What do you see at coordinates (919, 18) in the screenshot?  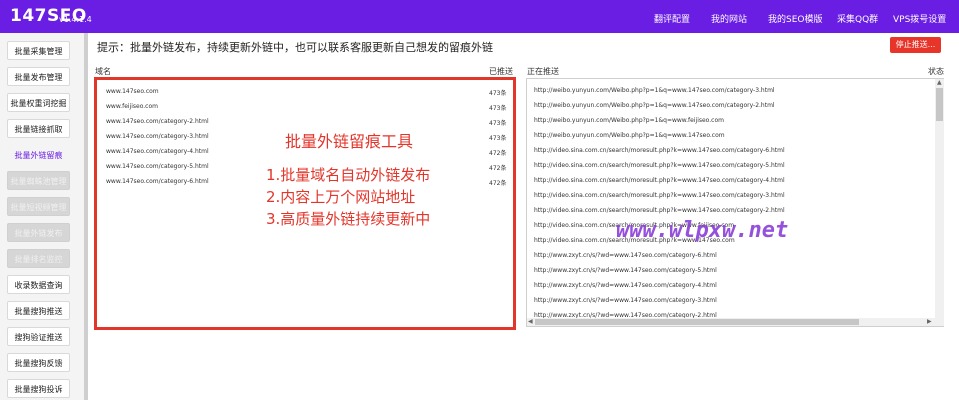 I see `nav-link-vps-dialup: VPS拨号设置` at bounding box center [919, 18].